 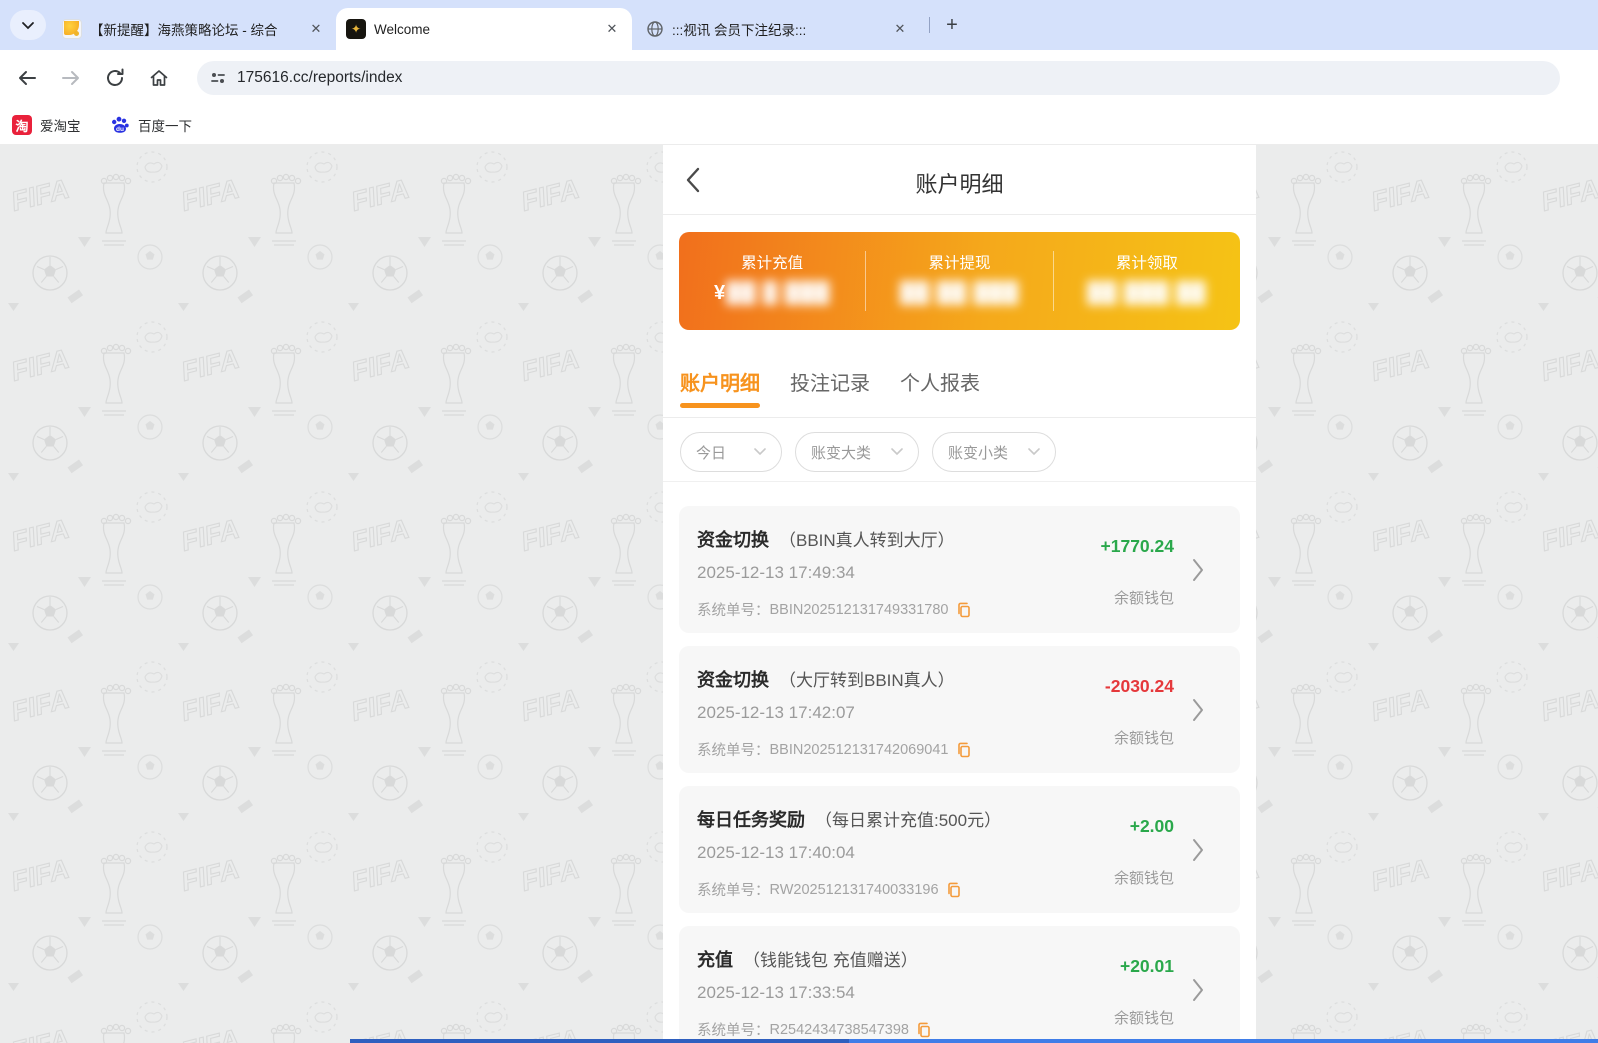 I want to click on browser-tab-records: :::视讯 会员下注纪录::: ✕, so click(x=778, y=29).